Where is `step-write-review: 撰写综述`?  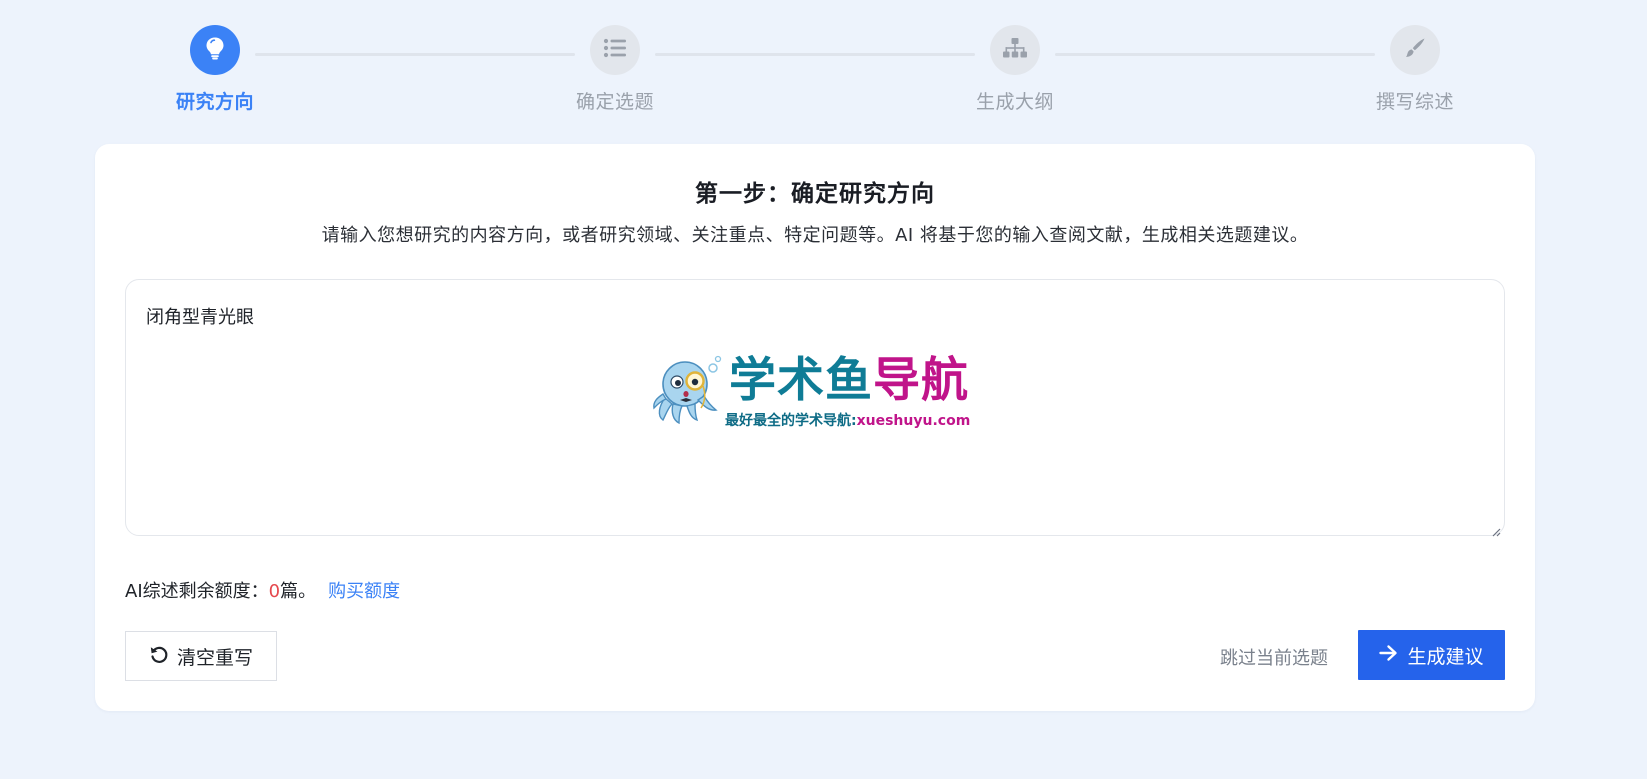 step-write-review: 撰写综述 is located at coordinates (1415, 69).